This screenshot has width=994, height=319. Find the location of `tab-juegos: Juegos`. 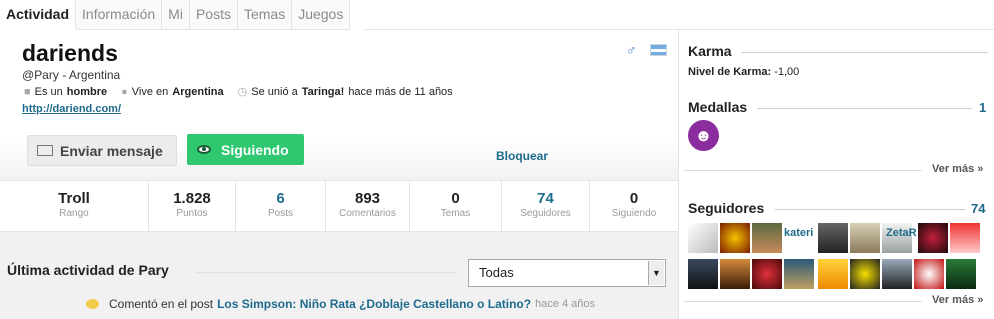

tab-juegos: Juegos is located at coordinates (321, 15).